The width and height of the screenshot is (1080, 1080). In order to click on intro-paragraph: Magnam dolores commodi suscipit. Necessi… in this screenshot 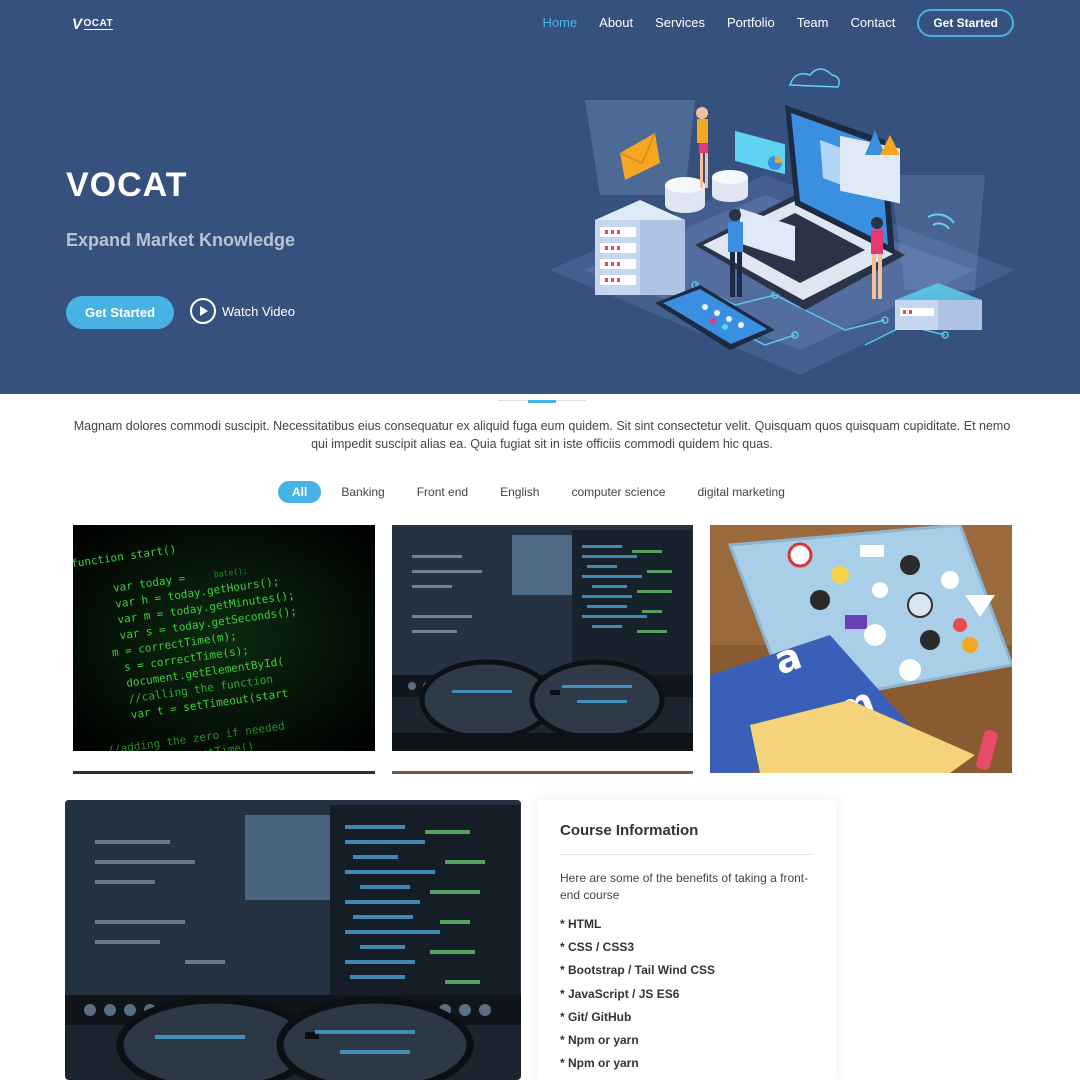, I will do `click(542, 435)`.